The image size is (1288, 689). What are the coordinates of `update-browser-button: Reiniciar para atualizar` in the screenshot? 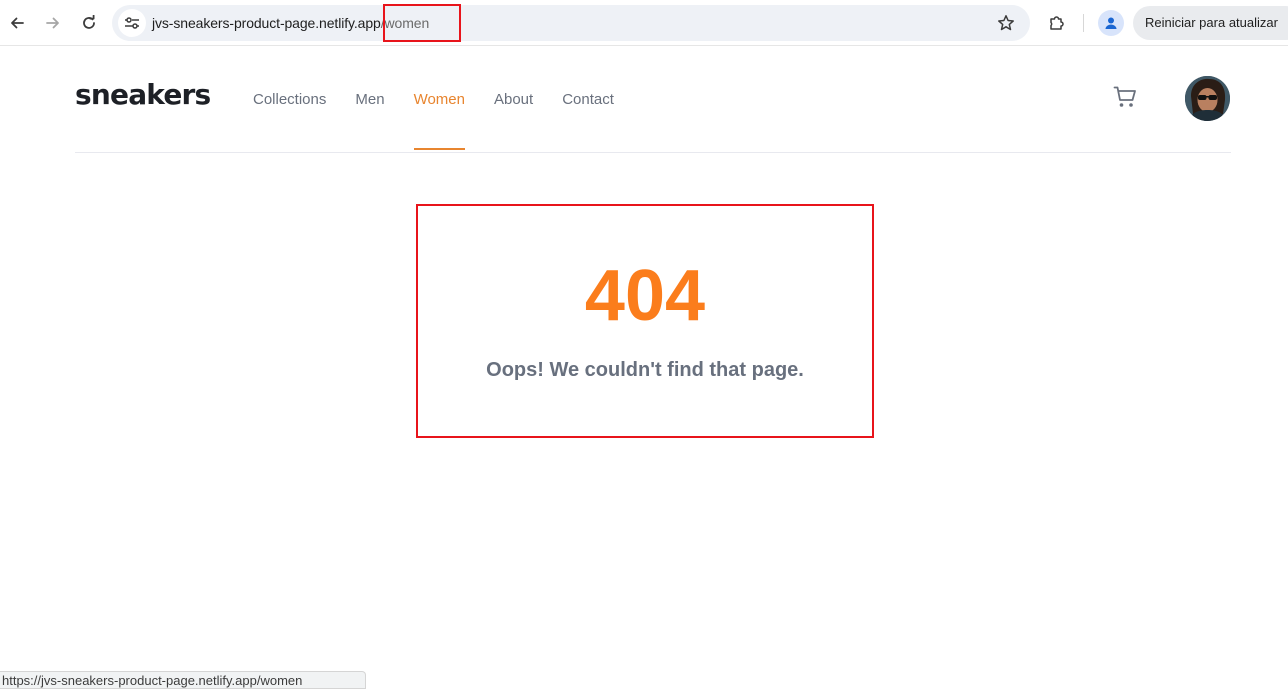 It's located at (1210, 23).